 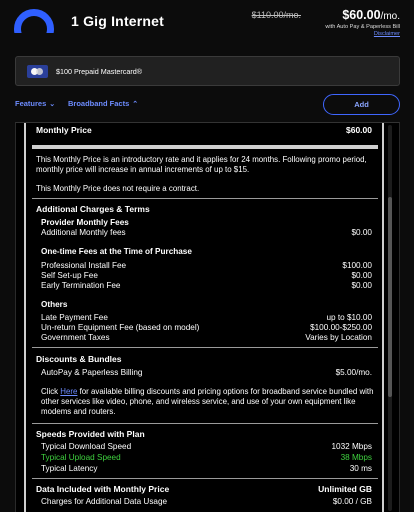 I want to click on section-title: Additional Charges & Terms, so click(x=93, y=209).